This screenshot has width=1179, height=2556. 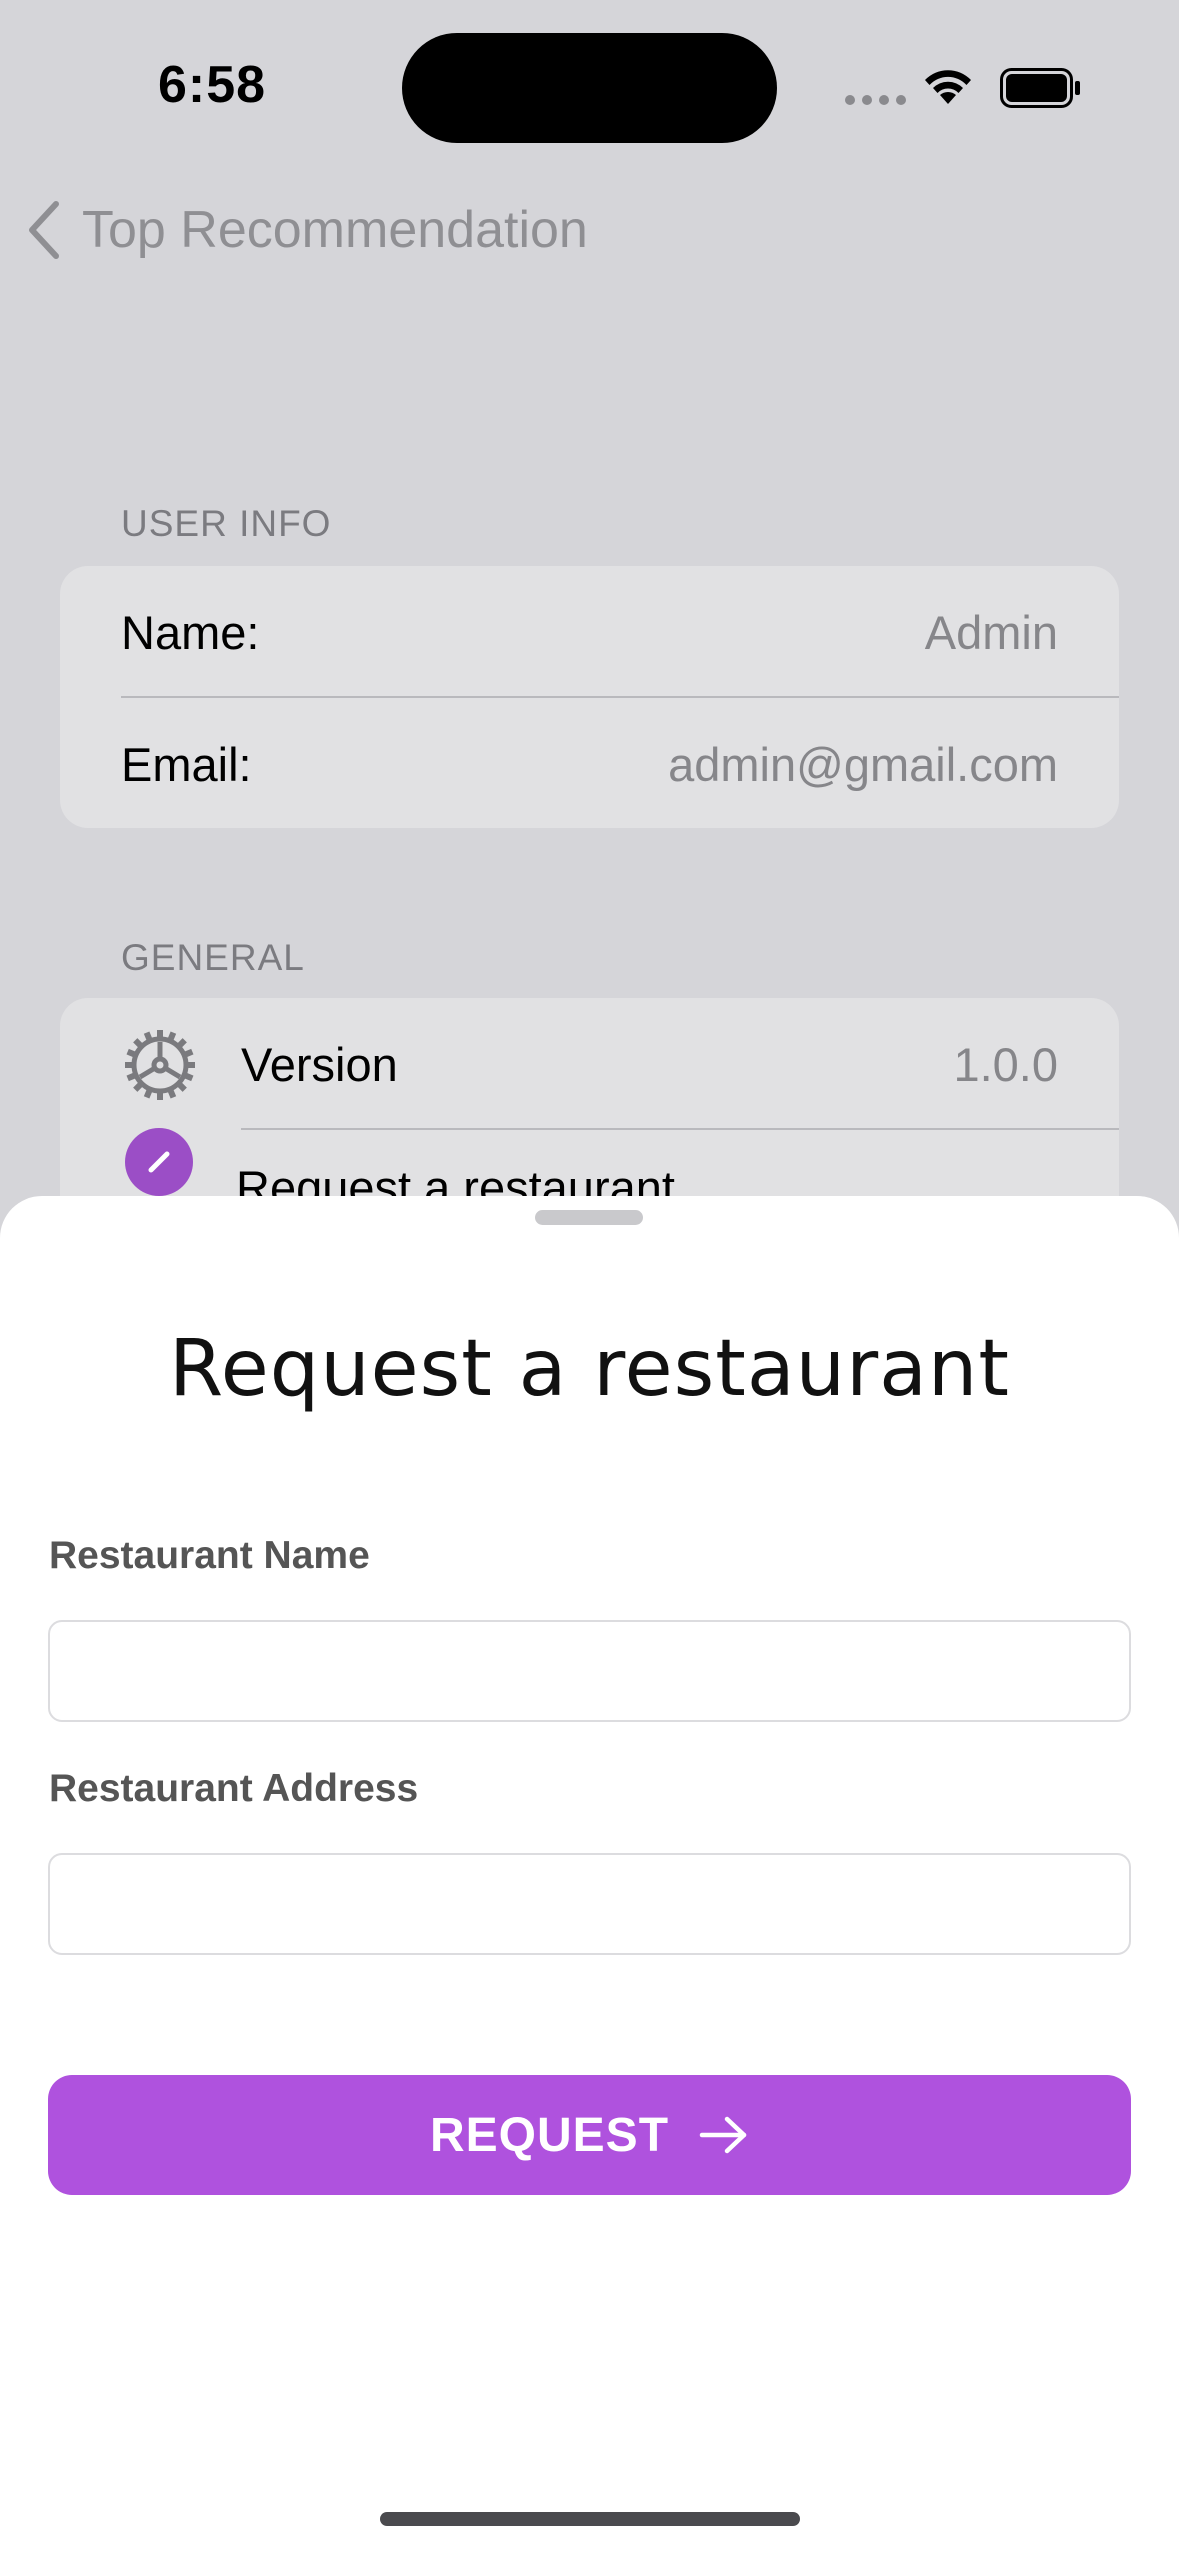 What do you see at coordinates (209, 1555) in the screenshot?
I see `restaurant-name-label: Restaurant Name` at bounding box center [209, 1555].